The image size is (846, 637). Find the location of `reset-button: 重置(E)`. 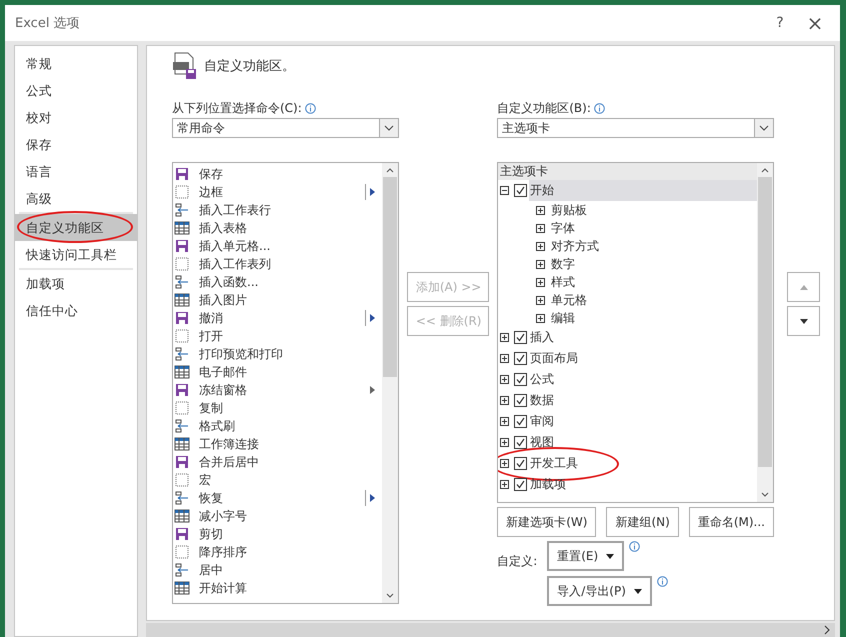

reset-button: 重置(E) is located at coordinates (585, 556).